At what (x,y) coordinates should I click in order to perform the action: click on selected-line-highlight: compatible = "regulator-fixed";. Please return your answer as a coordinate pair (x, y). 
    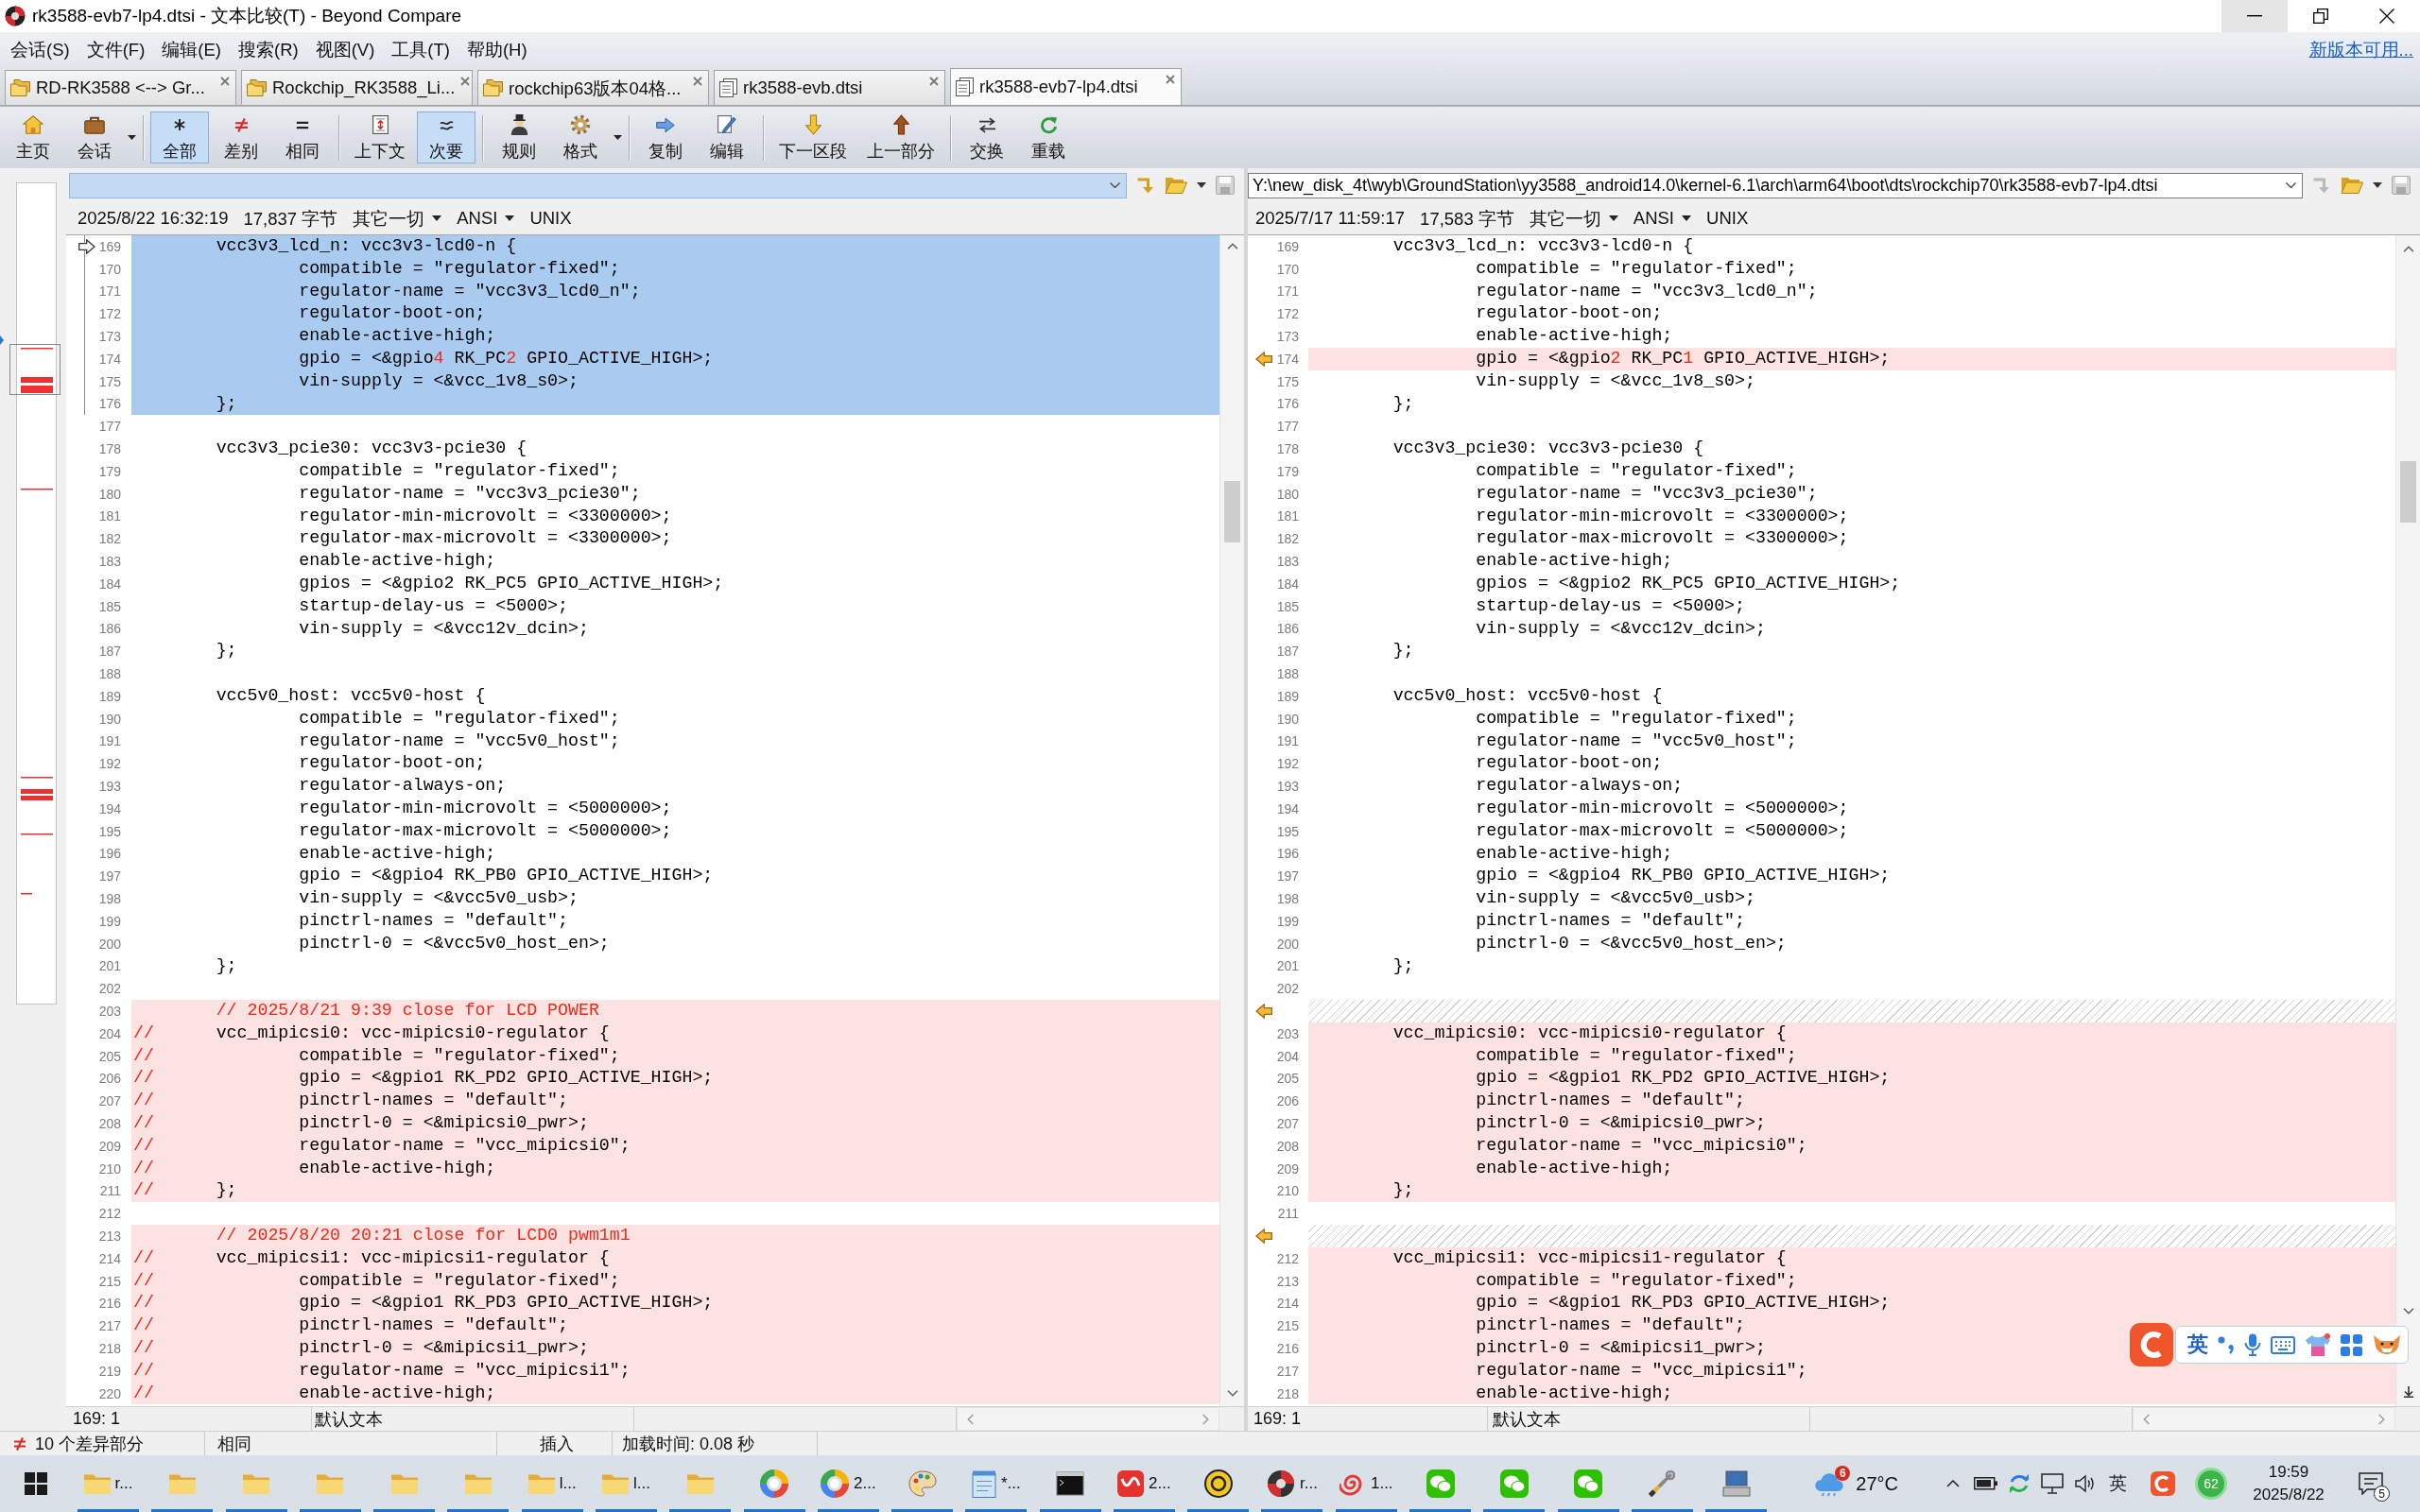
    Looking at the image, I should click on (675, 269).